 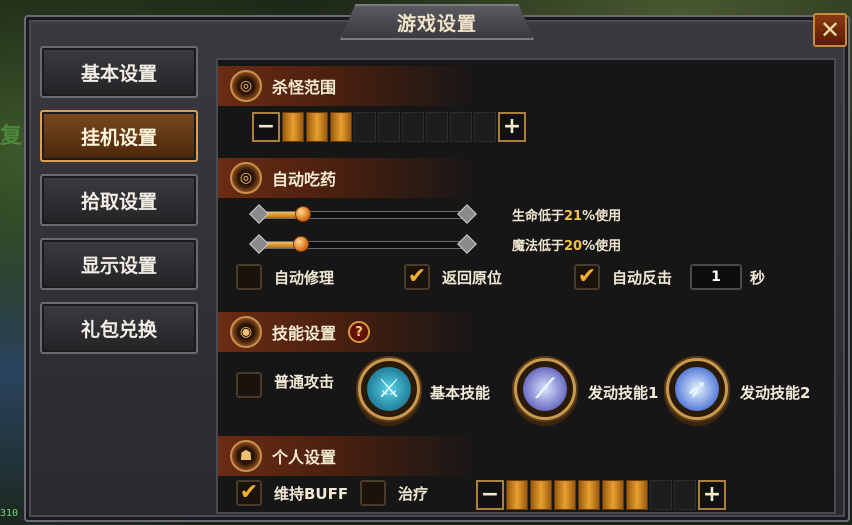 I want to click on heal-option: 治疗, so click(x=394, y=493).